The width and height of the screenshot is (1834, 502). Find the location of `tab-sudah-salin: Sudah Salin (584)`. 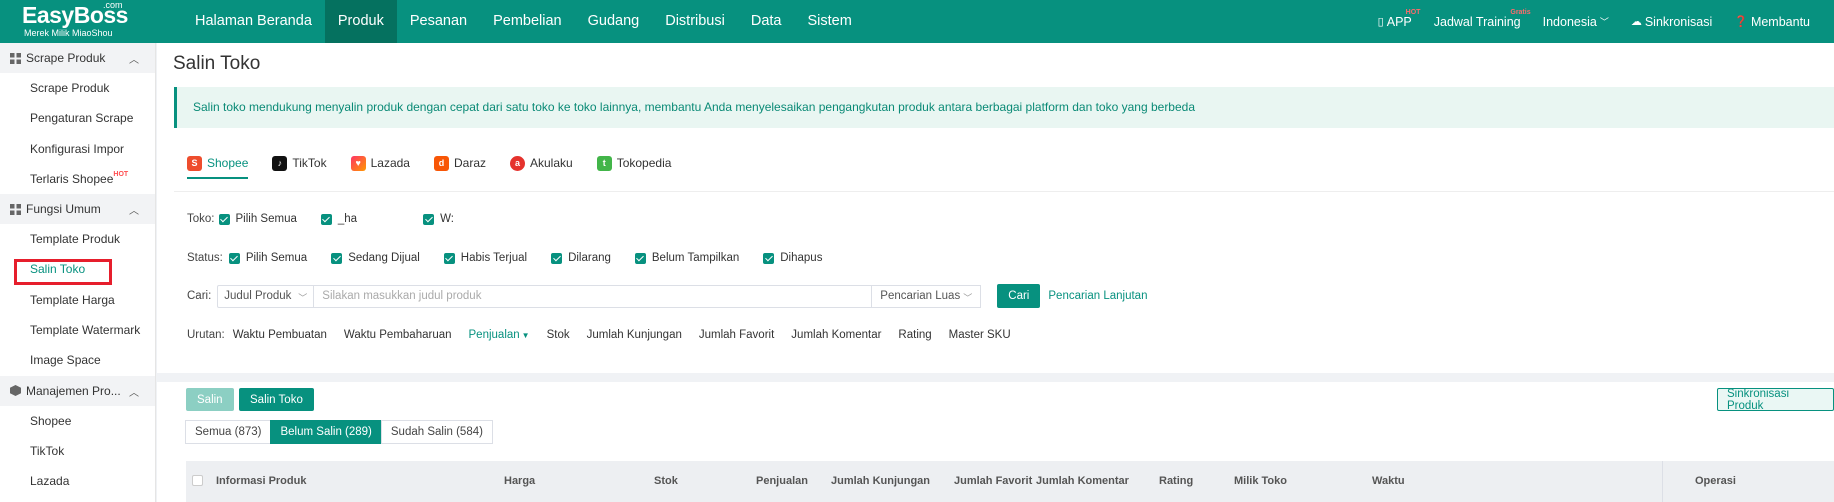

tab-sudah-salin: Sudah Salin (584) is located at coordinates (436, 432).